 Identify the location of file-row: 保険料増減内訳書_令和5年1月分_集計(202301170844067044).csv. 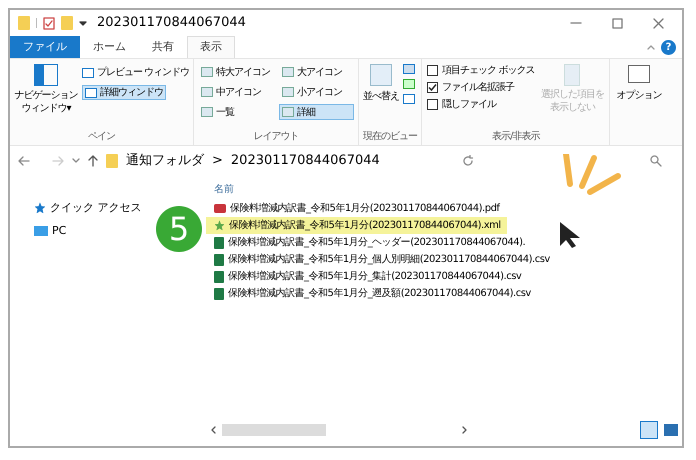
(367, 276).